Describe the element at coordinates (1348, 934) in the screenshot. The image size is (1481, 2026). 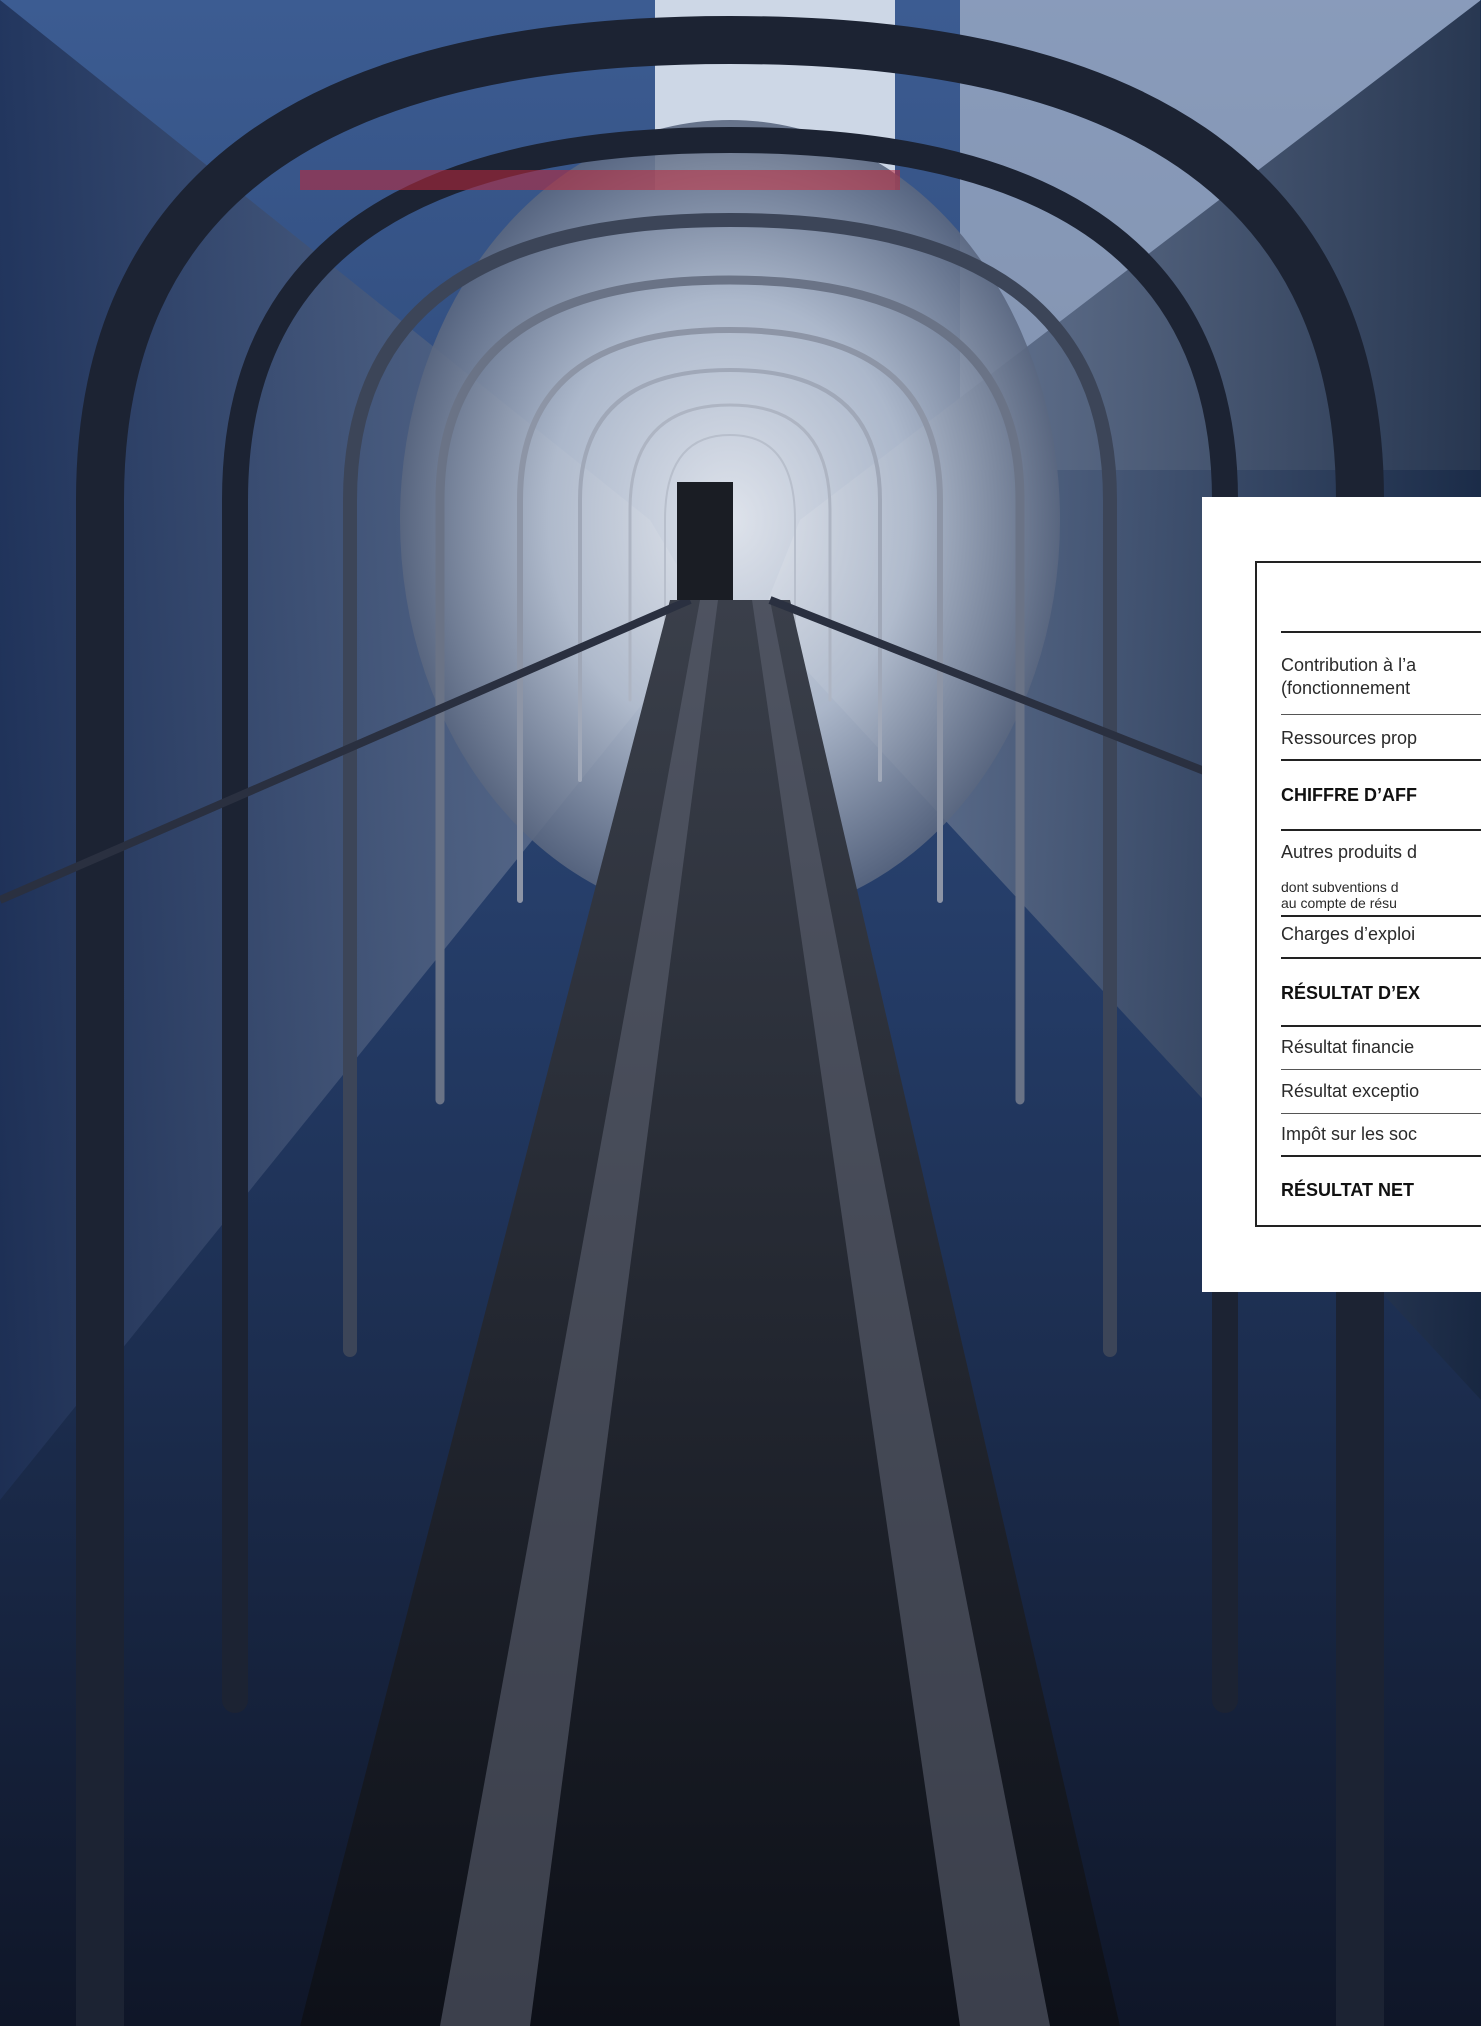
I see `table-row-label: Charges d’exploi` at that location.